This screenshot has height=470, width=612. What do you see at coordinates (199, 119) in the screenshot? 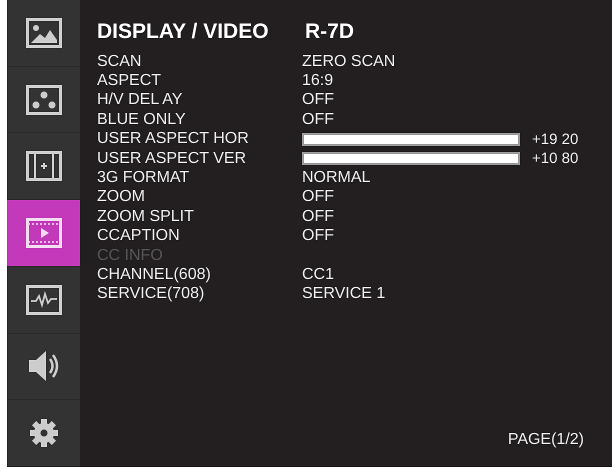
I see `setting-label: BLUE ONLY` at bounding box center [199, 119].